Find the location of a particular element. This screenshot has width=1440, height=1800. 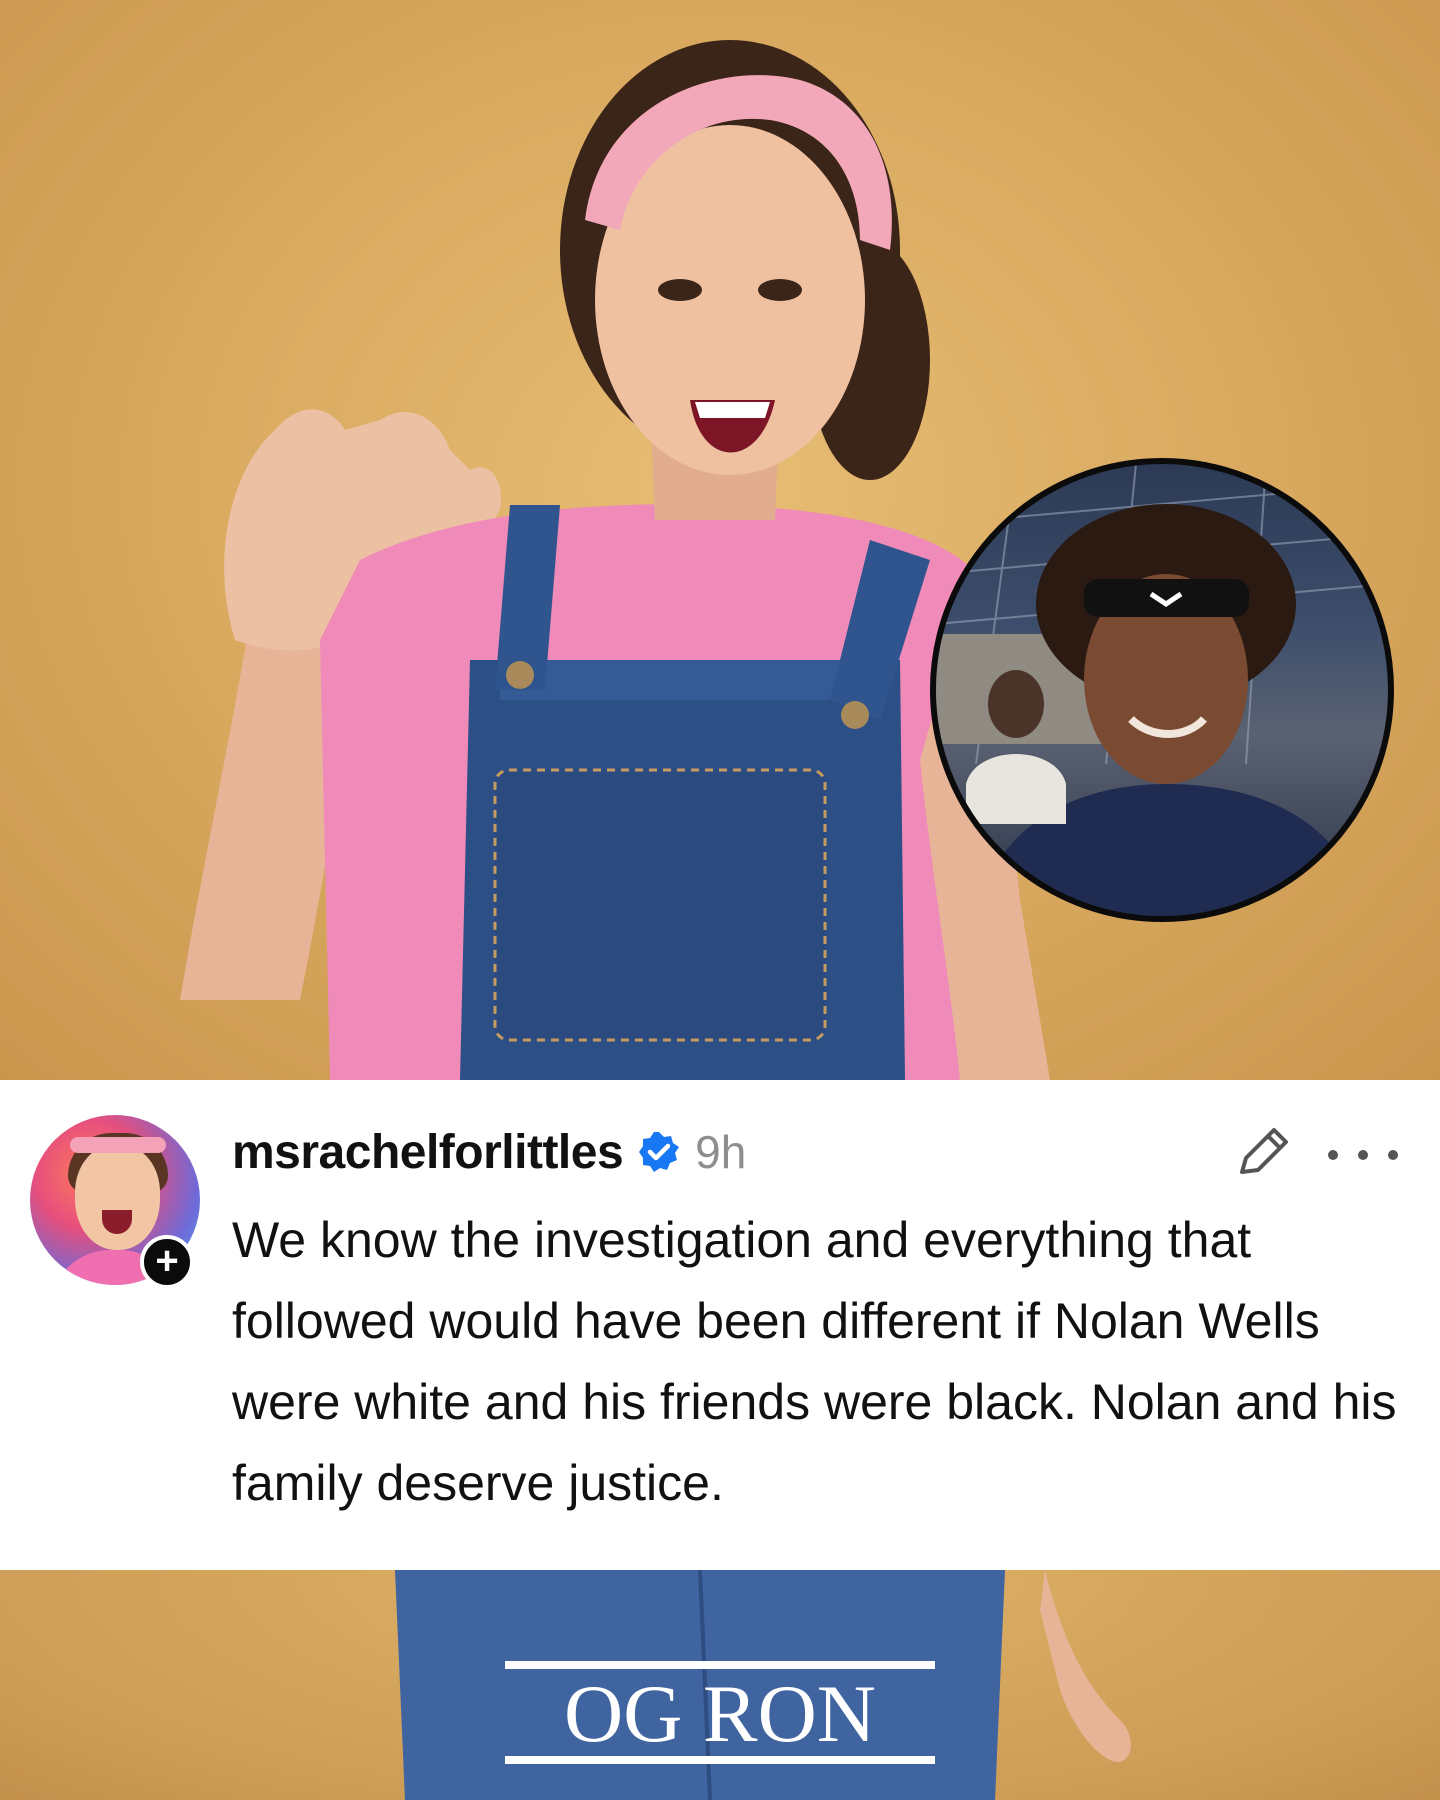

young-man-portrait-illustration is located at coordinates (1162, 690).